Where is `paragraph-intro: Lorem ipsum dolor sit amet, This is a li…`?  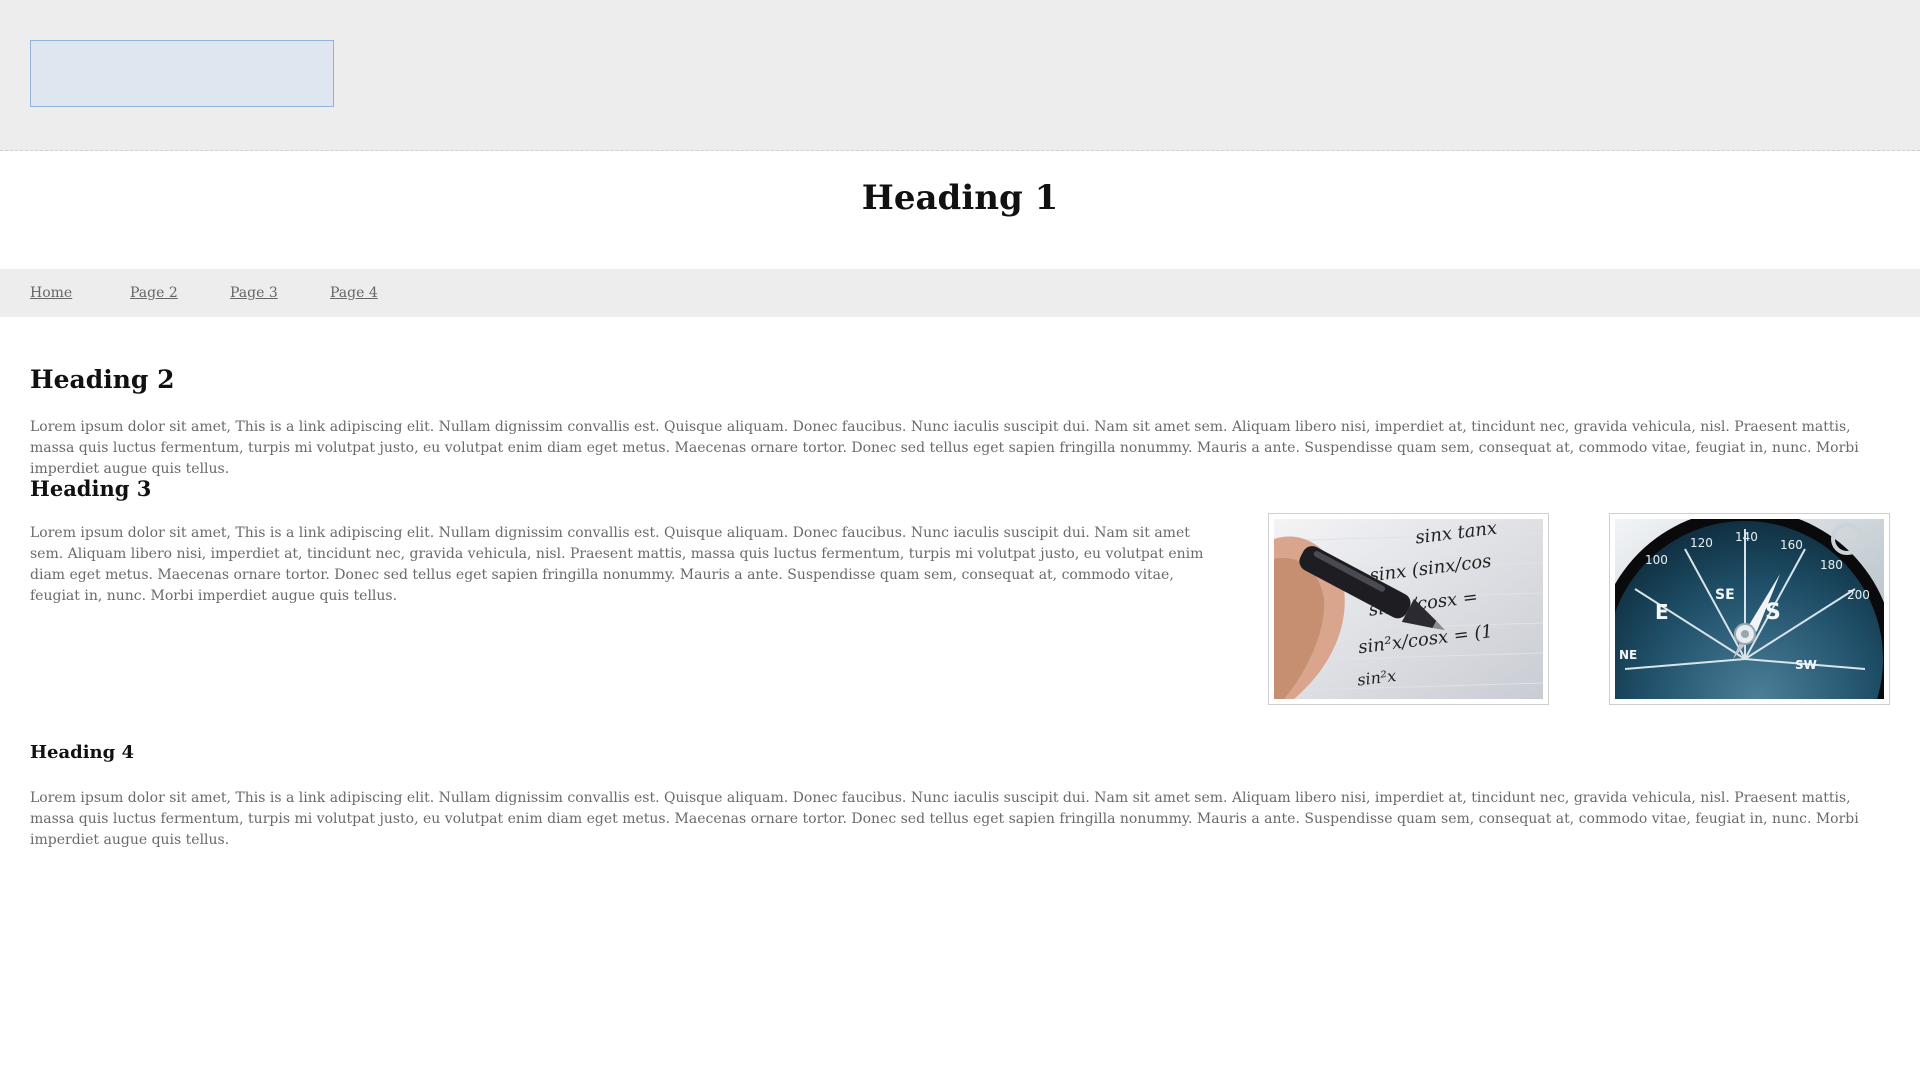 paragraph-intro: Lorem ipsum dolor sit amet, This is a li… is located at coordinates (960, 448).